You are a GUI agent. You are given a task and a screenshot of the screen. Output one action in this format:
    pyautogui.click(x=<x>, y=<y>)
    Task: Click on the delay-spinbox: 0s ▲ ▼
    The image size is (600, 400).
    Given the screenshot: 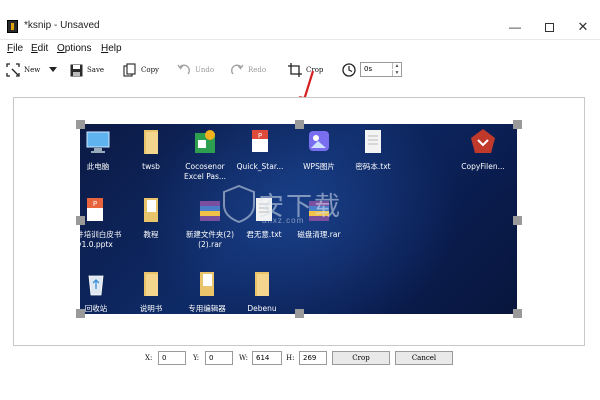 What is the action you would take?
    pyautogui.click(x=381, y=69)
    